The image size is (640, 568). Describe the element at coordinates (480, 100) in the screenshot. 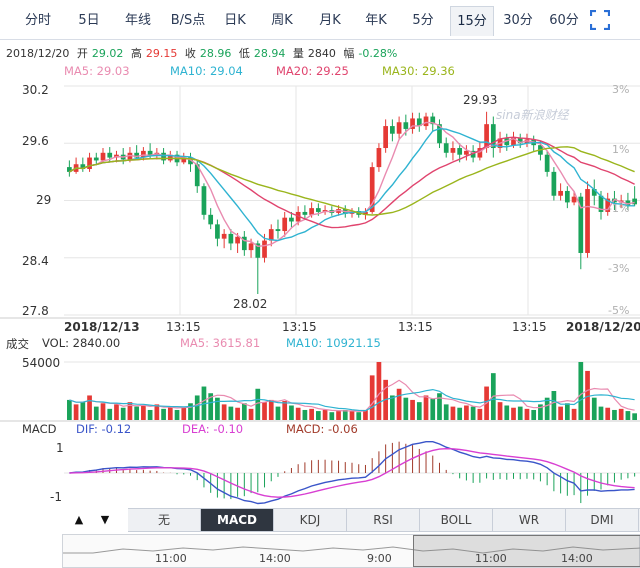

I see `high-annotation: 29.93` at that location.